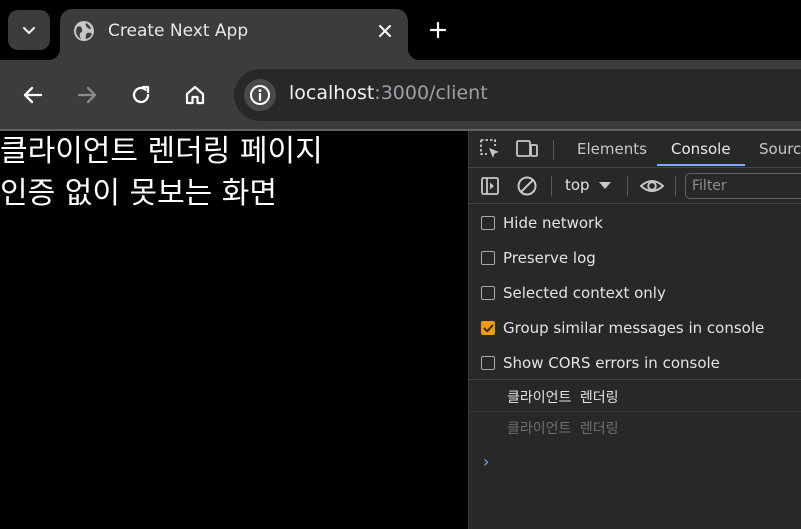 The width and height of the screenshot is (801, 529). I want to click on sidebar-icon, so click(490, 186).